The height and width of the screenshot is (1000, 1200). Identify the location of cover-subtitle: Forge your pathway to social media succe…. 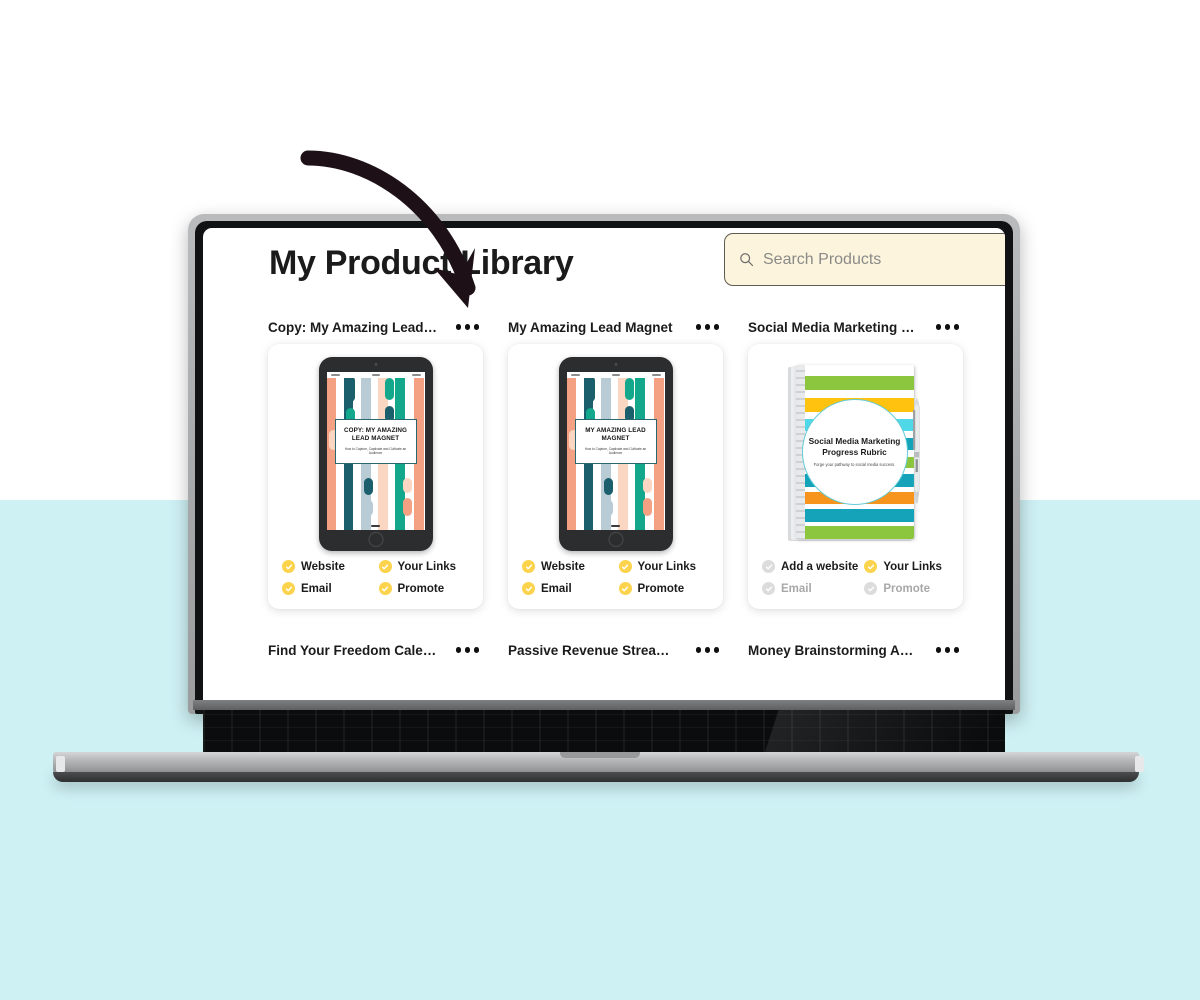
(854, 464).